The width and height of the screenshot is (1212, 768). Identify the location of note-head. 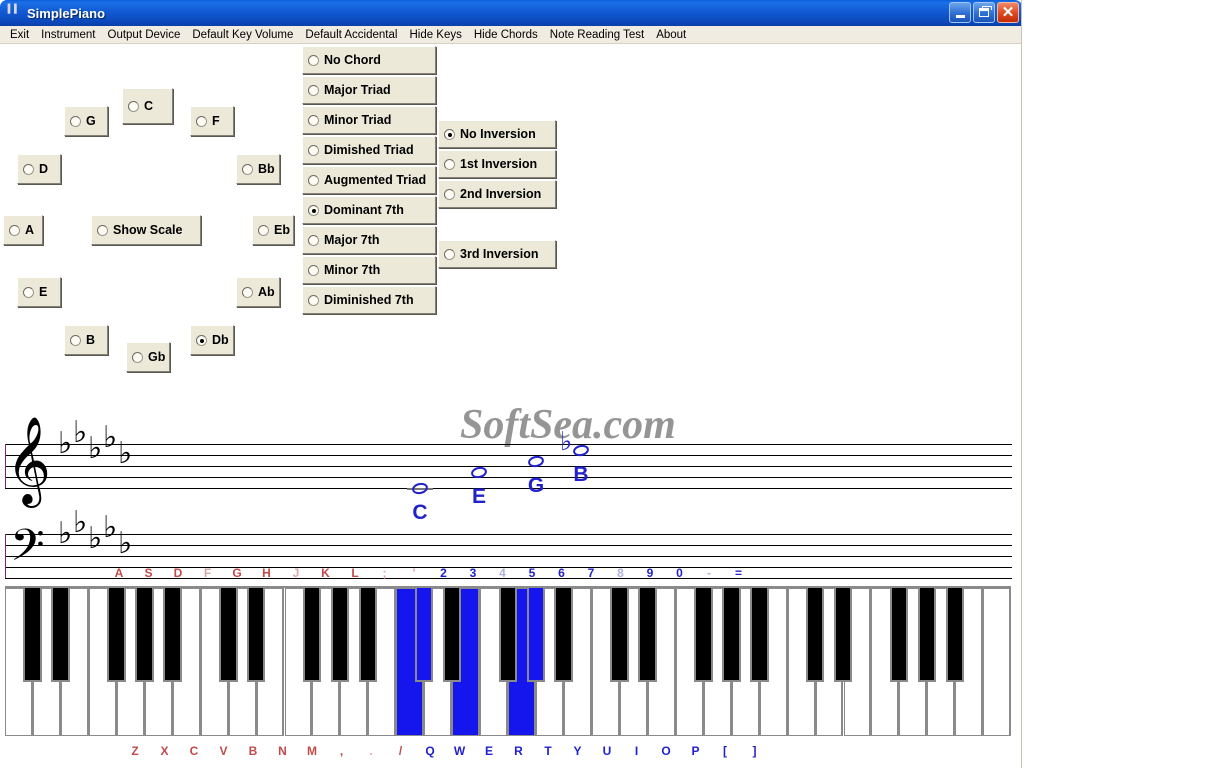
(420, 488).